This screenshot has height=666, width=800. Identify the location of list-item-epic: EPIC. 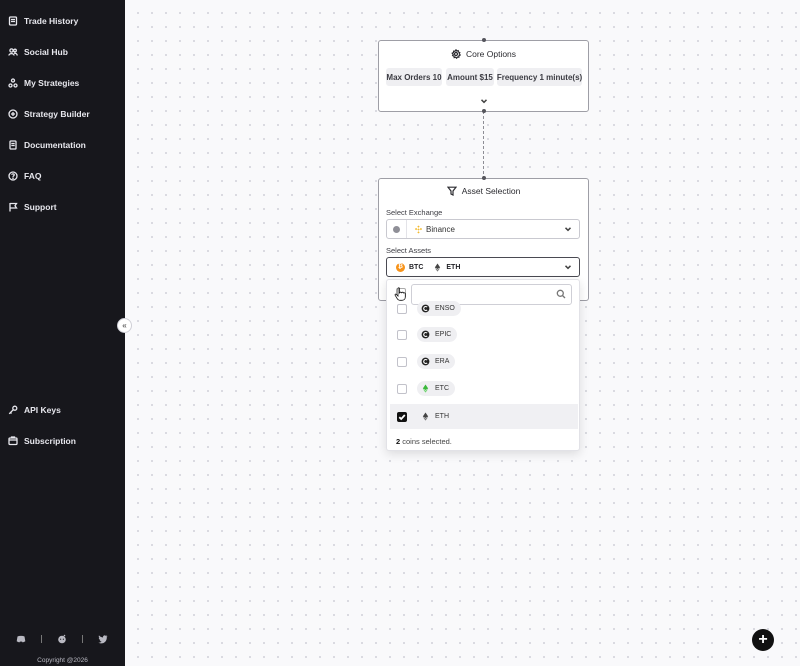
(484, 334).